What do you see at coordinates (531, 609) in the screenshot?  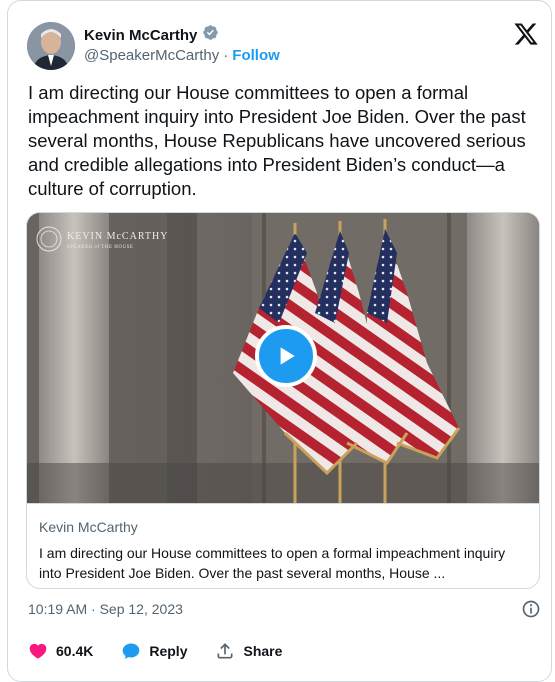 I see `info-icon` at bounding box center [531, 609].